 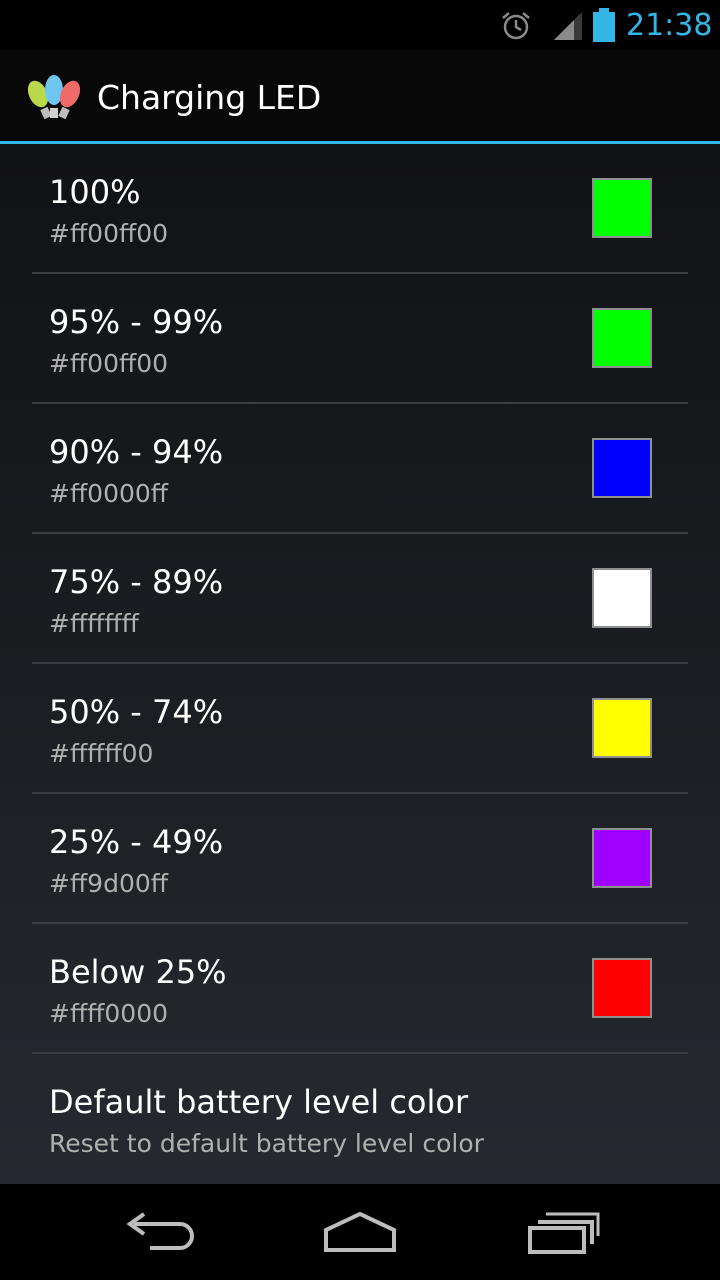 What do you see at coordinates (136, 712) in the screenshot?
I see `pref-label: 50% - 74%` at bounding box center [136, 712].